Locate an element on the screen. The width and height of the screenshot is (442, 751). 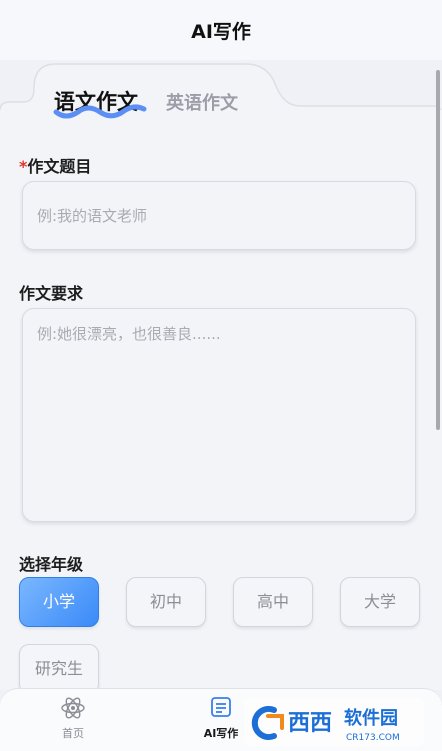
watermark-domain: CR173.COM is located at coordinates (373, 738).